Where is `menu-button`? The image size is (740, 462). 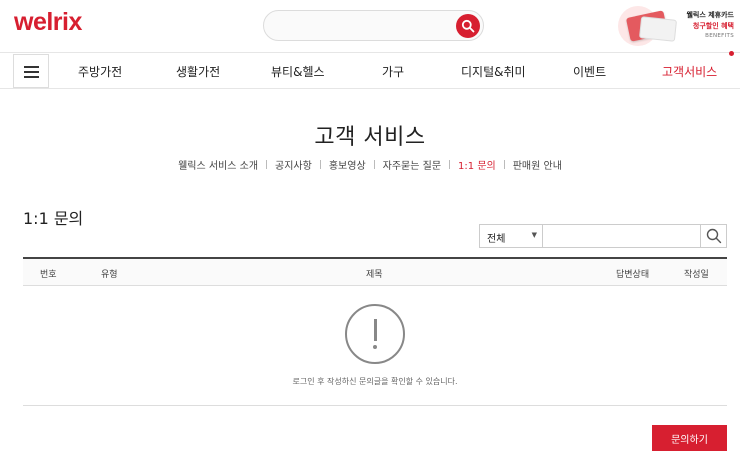 menu-button is located at coordinates (31, 71).